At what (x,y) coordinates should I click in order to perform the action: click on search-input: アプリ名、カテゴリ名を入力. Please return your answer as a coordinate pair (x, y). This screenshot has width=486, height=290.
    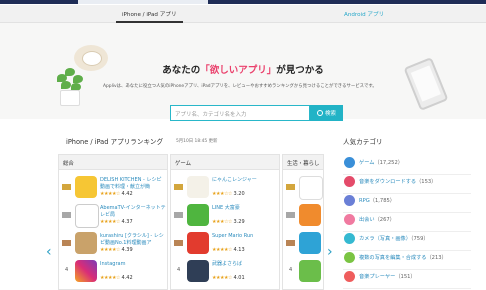
    Looking at the image, I should click on (240, 113).